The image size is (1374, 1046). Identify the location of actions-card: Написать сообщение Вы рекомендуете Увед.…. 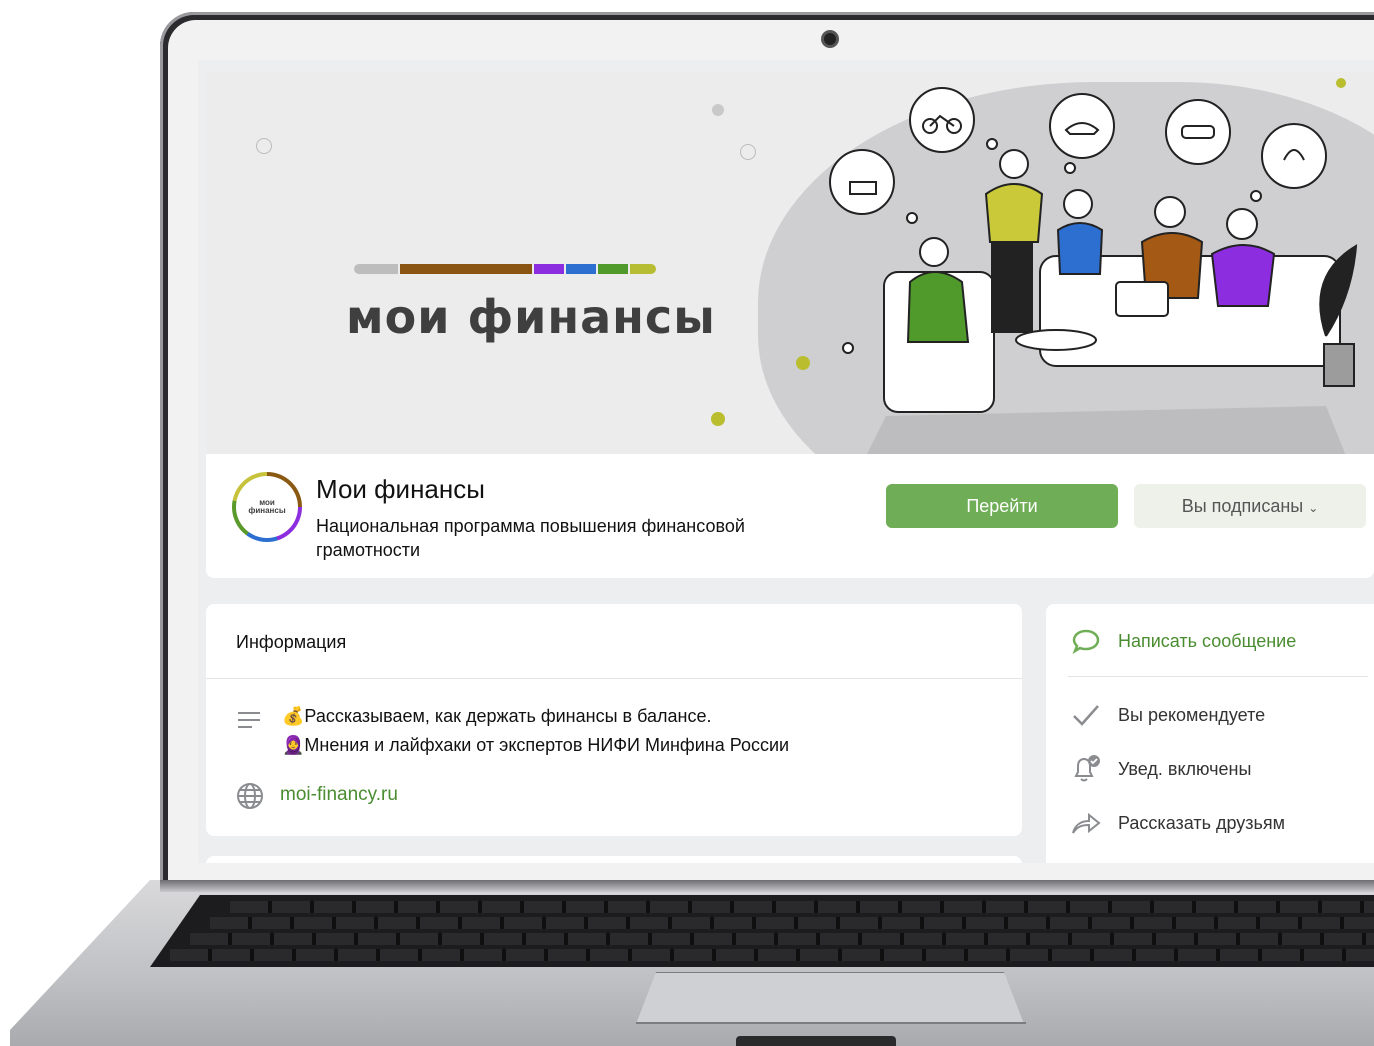
(1210, 733).